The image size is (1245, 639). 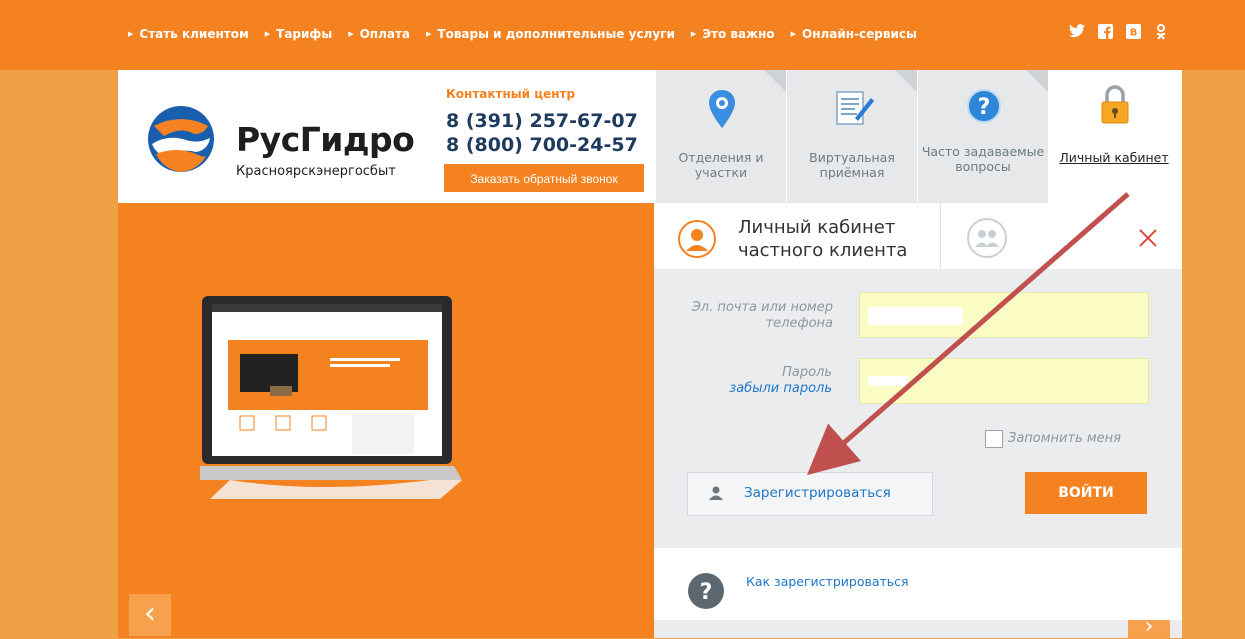 I want to click on phone-number-1: 8 (391) 257-67-07, so click(x=542, y=121).